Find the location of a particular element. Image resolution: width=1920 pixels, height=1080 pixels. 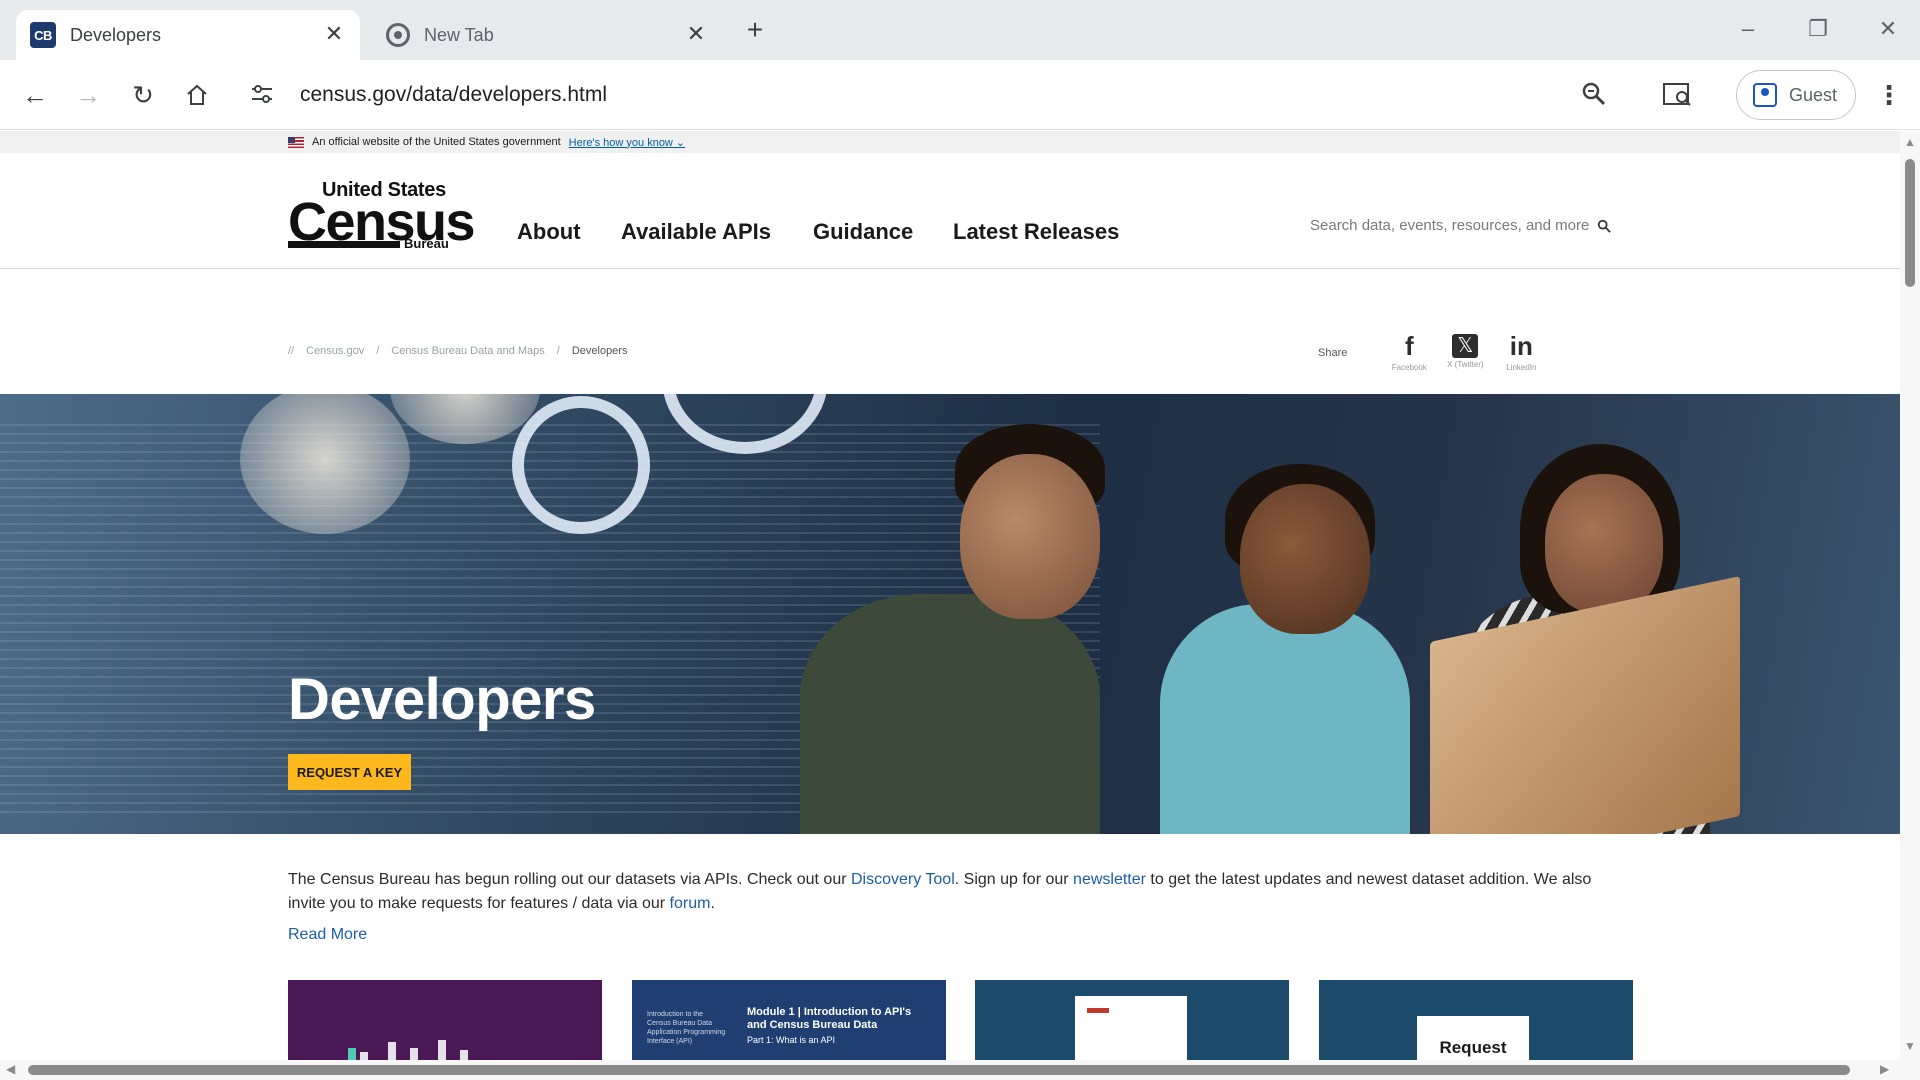

facebook-icon: f is located at coordinates (1409, 346).